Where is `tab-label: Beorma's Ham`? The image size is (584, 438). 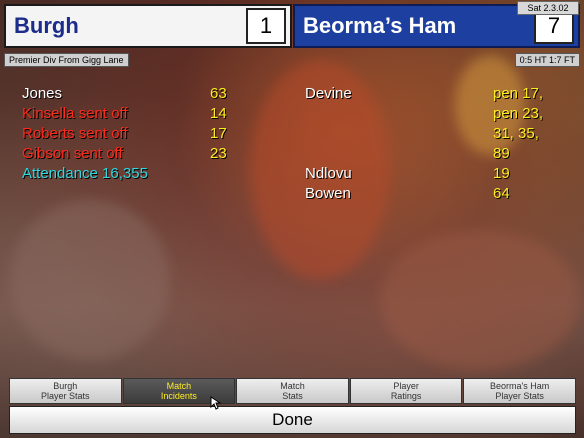 tab-label: Beorma's Ham is located at coordinates (520, 386).